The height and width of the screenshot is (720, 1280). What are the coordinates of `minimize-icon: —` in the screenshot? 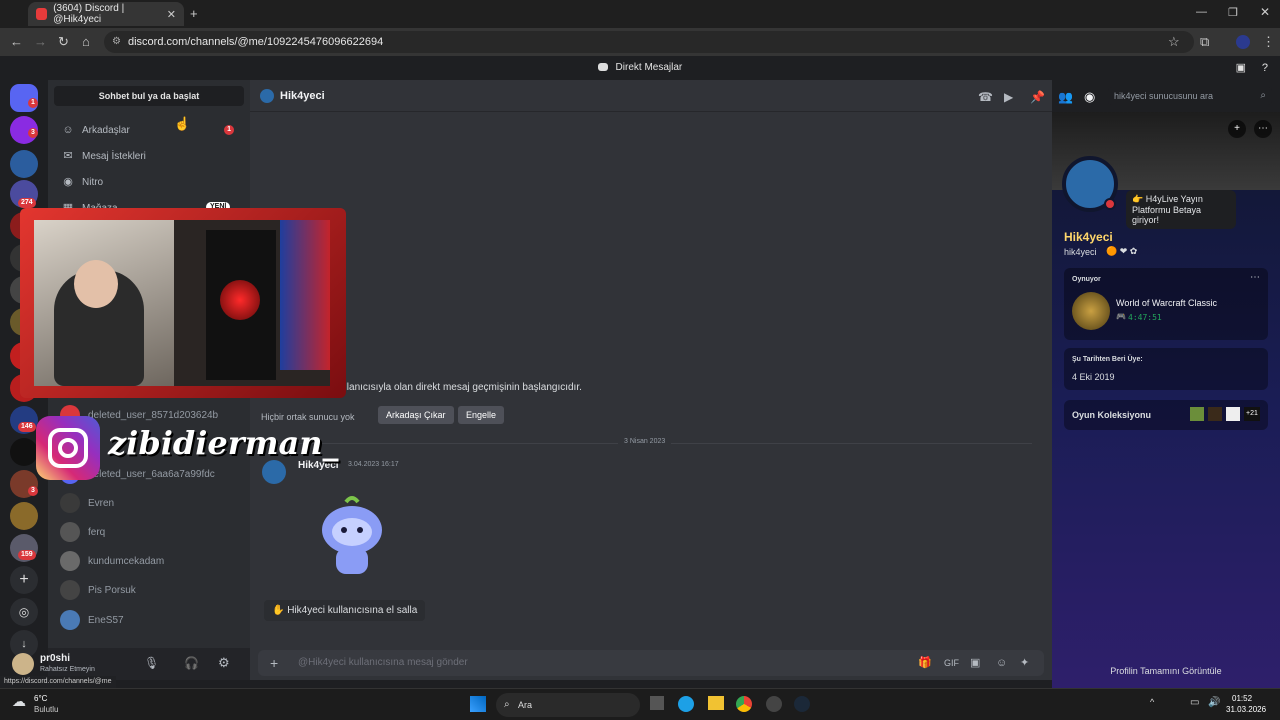 It's located at (1201, 12).